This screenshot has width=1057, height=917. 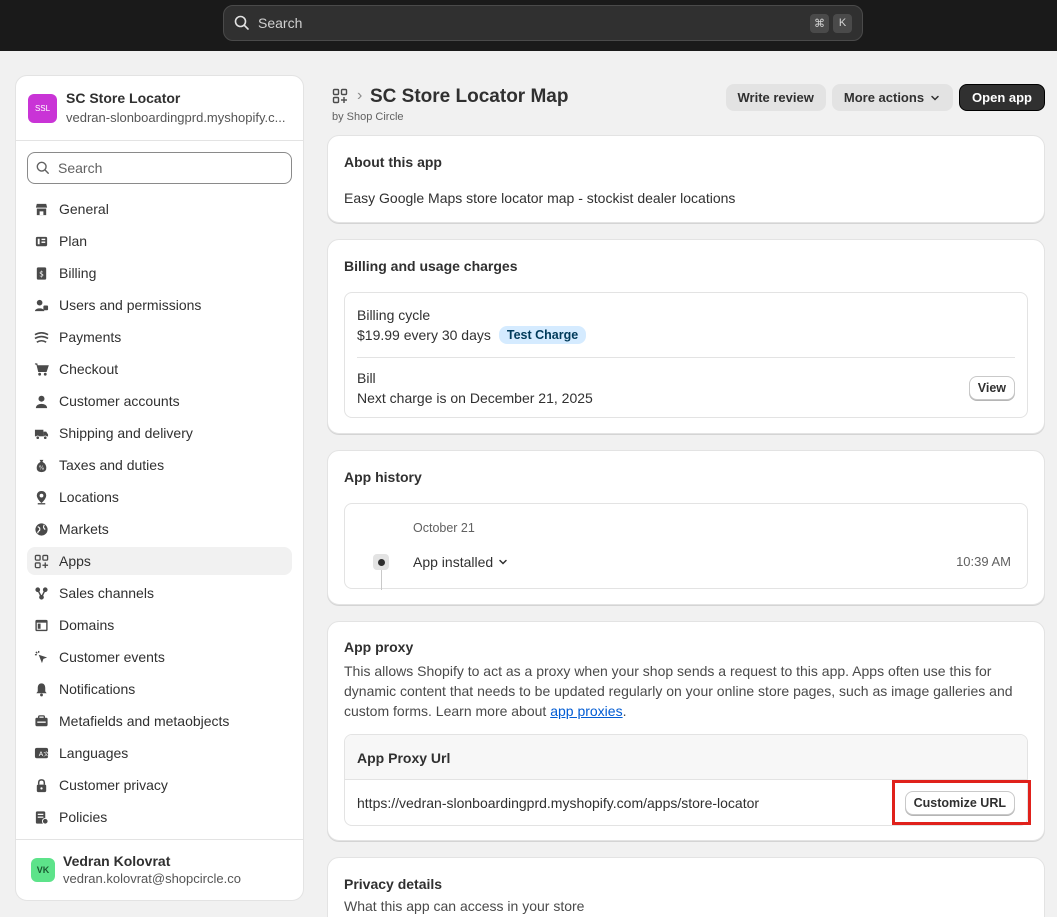 What do you see at coordinates (453, 562) in the screenshot?
I see `history-event: App installed` at bounding box center [453, 562].